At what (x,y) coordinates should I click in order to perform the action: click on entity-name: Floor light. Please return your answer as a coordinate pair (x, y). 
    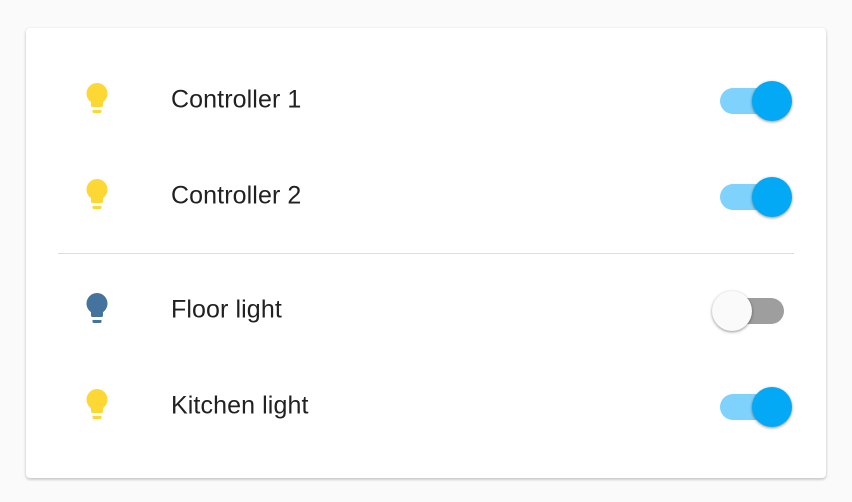
    Looking at the image, I should click on (226, 310).